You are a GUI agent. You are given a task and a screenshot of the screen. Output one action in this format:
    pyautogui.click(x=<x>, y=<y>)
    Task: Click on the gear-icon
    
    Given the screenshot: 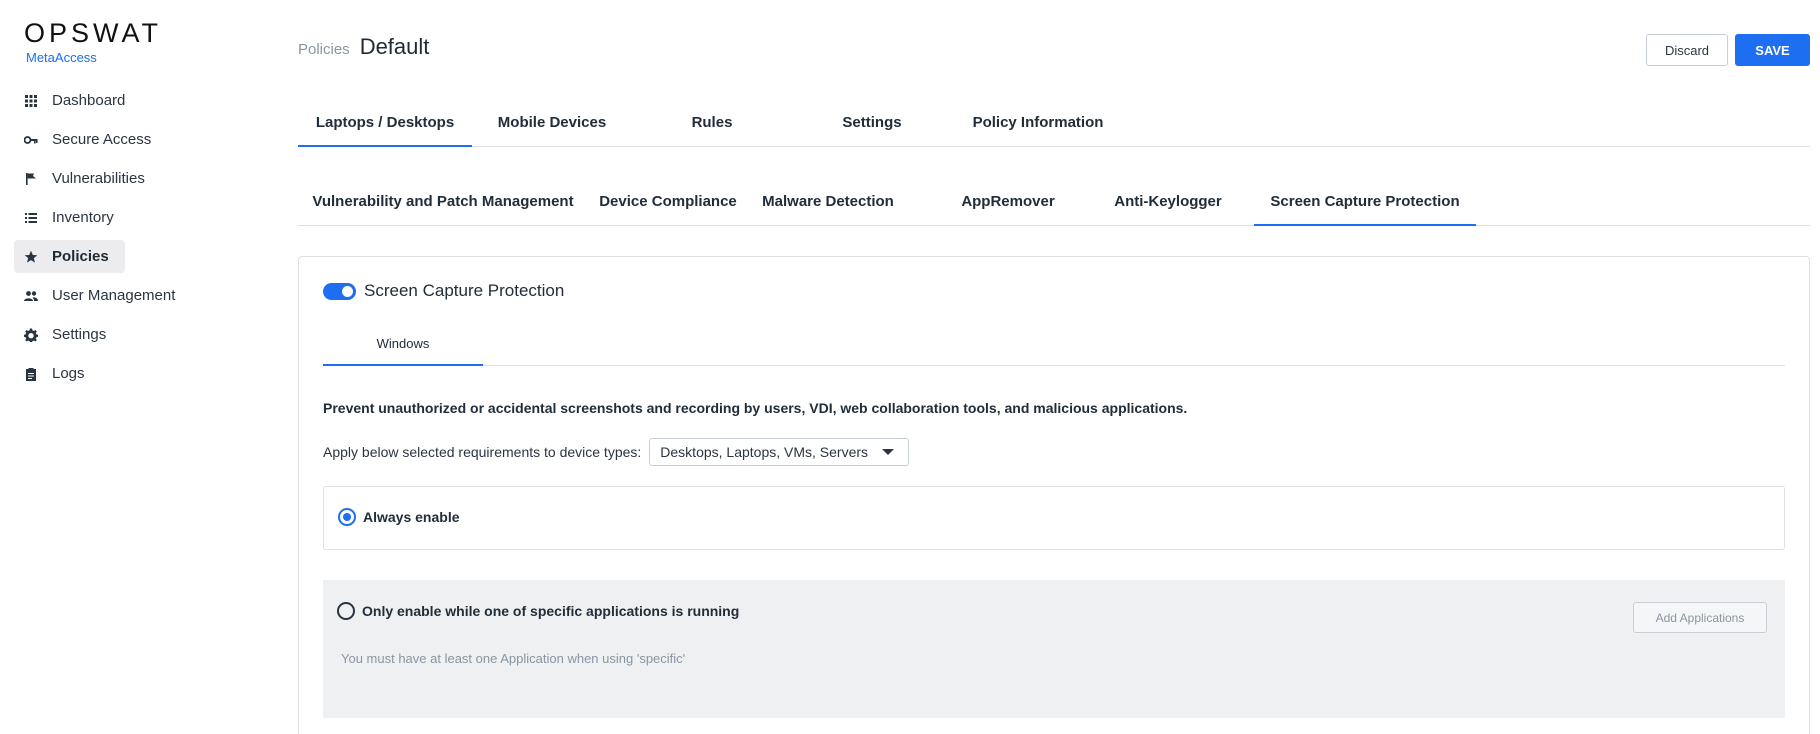 What is the action you would take?
    pyautogui.click(x=31, y=335)
    